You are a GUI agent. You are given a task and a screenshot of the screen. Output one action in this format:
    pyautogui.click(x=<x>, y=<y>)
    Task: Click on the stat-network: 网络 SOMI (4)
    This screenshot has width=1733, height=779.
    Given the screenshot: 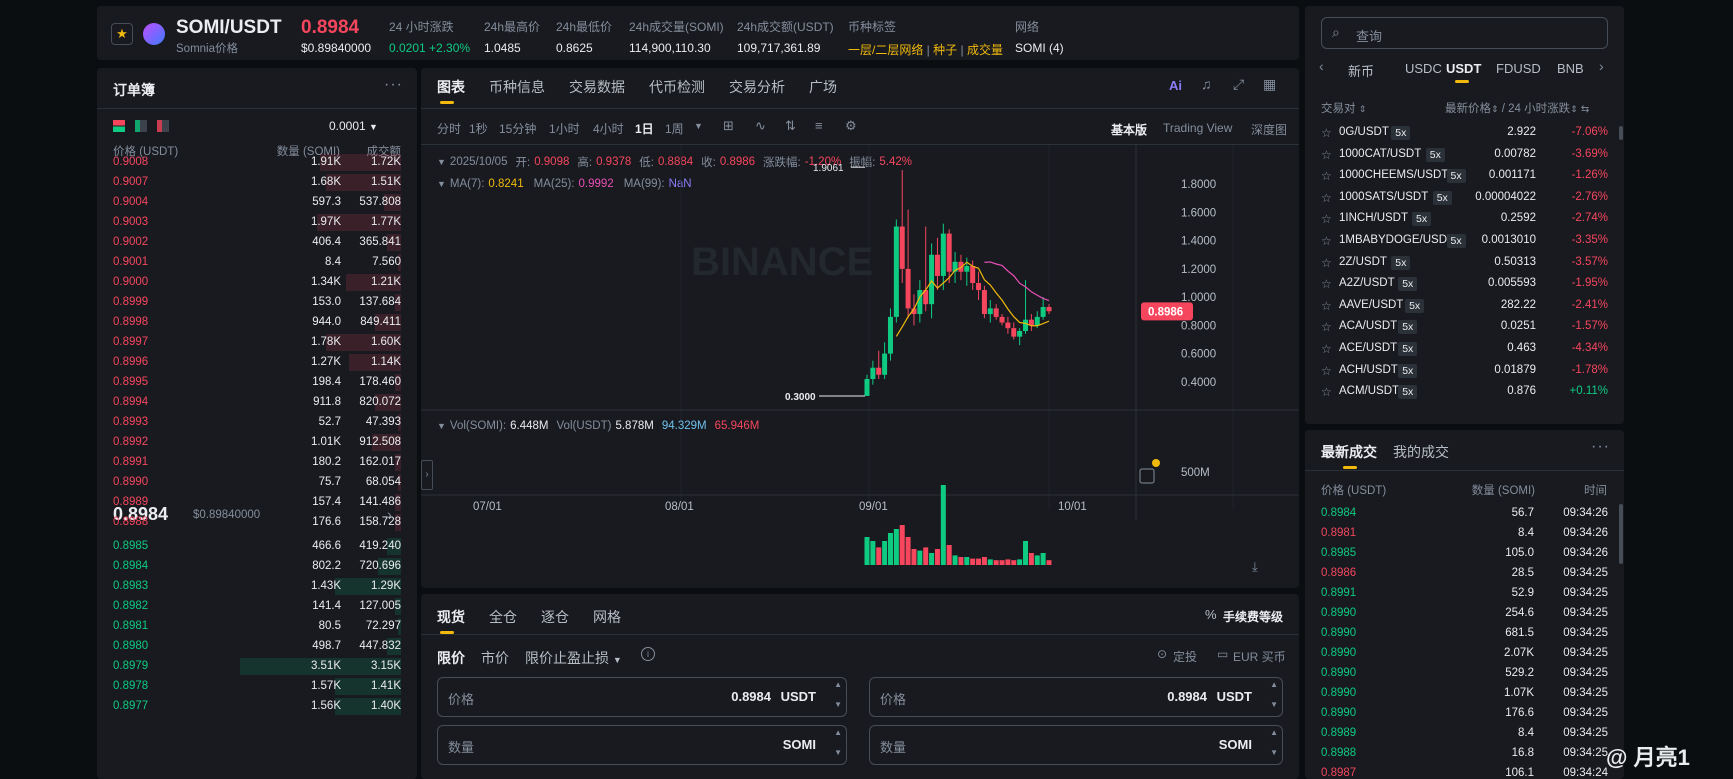 What is the action you would take?
    pyautogui.click(x=1039, y=36)
    